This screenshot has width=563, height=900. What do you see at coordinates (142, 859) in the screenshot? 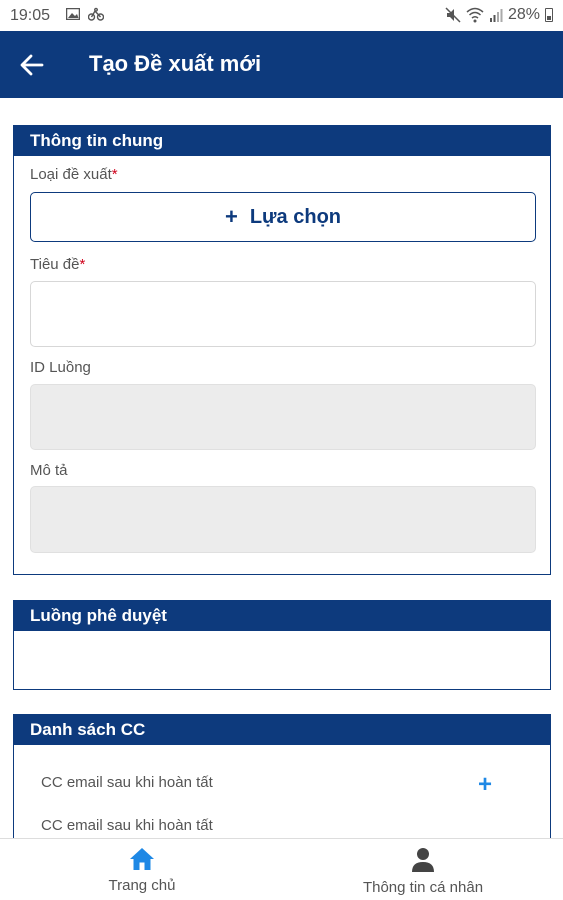
I see `home-icon` at bounding box center [142, 859].